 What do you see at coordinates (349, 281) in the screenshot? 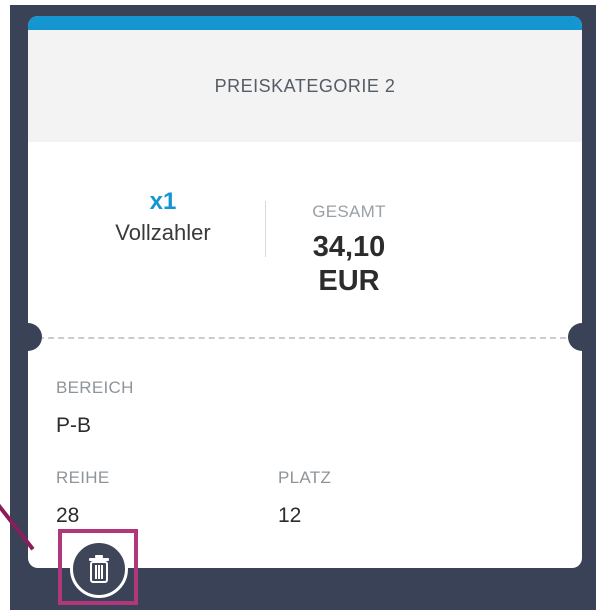
I see `total-currency: EUR` at bounding box center [349, 281].